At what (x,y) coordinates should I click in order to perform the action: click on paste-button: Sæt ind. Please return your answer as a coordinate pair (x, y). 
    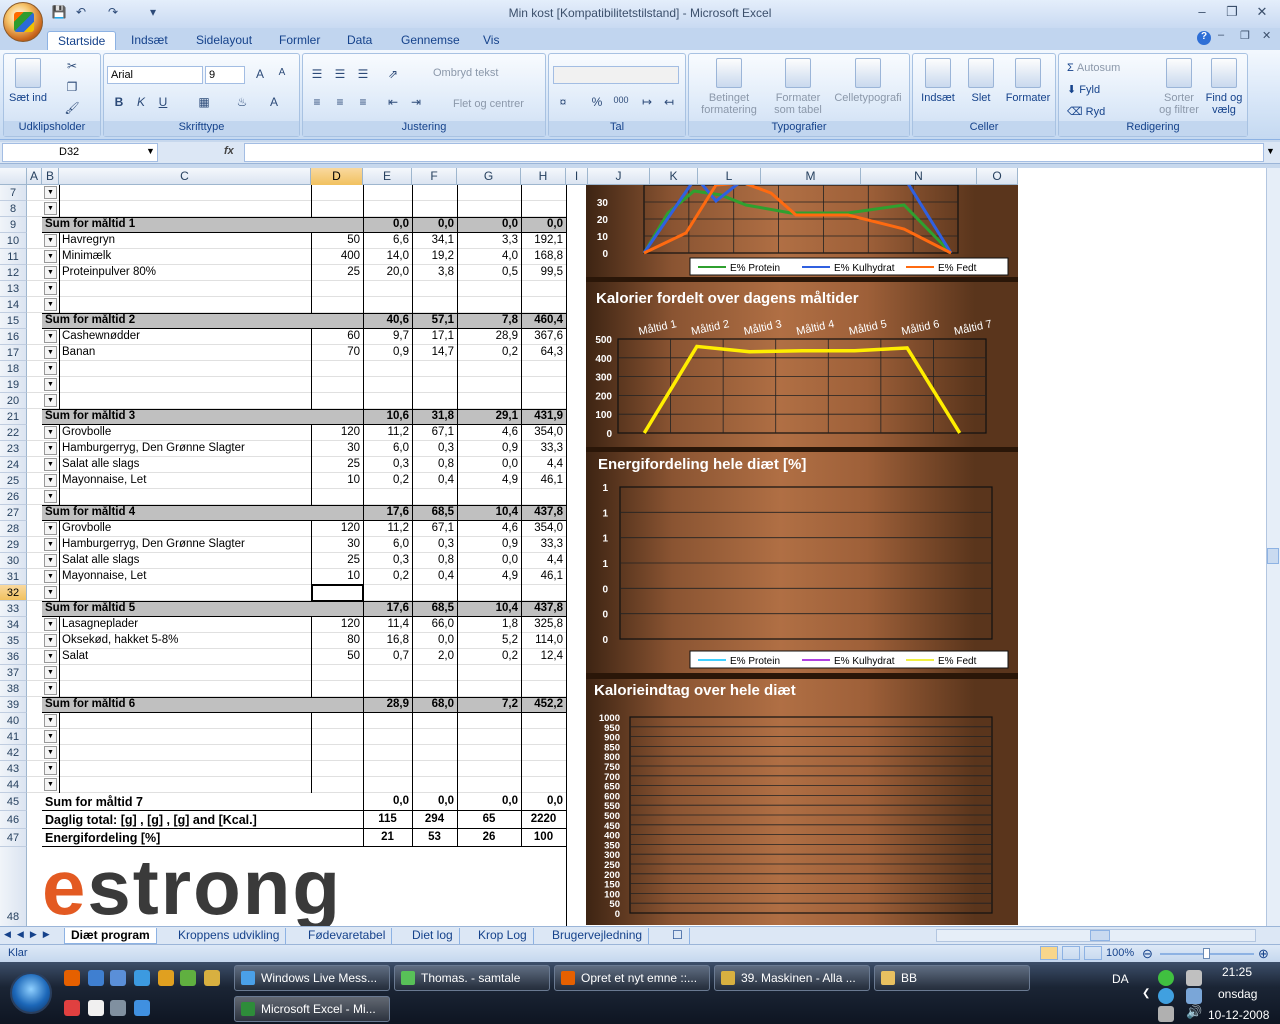
    Looking at the image, I should click on (28, 81).